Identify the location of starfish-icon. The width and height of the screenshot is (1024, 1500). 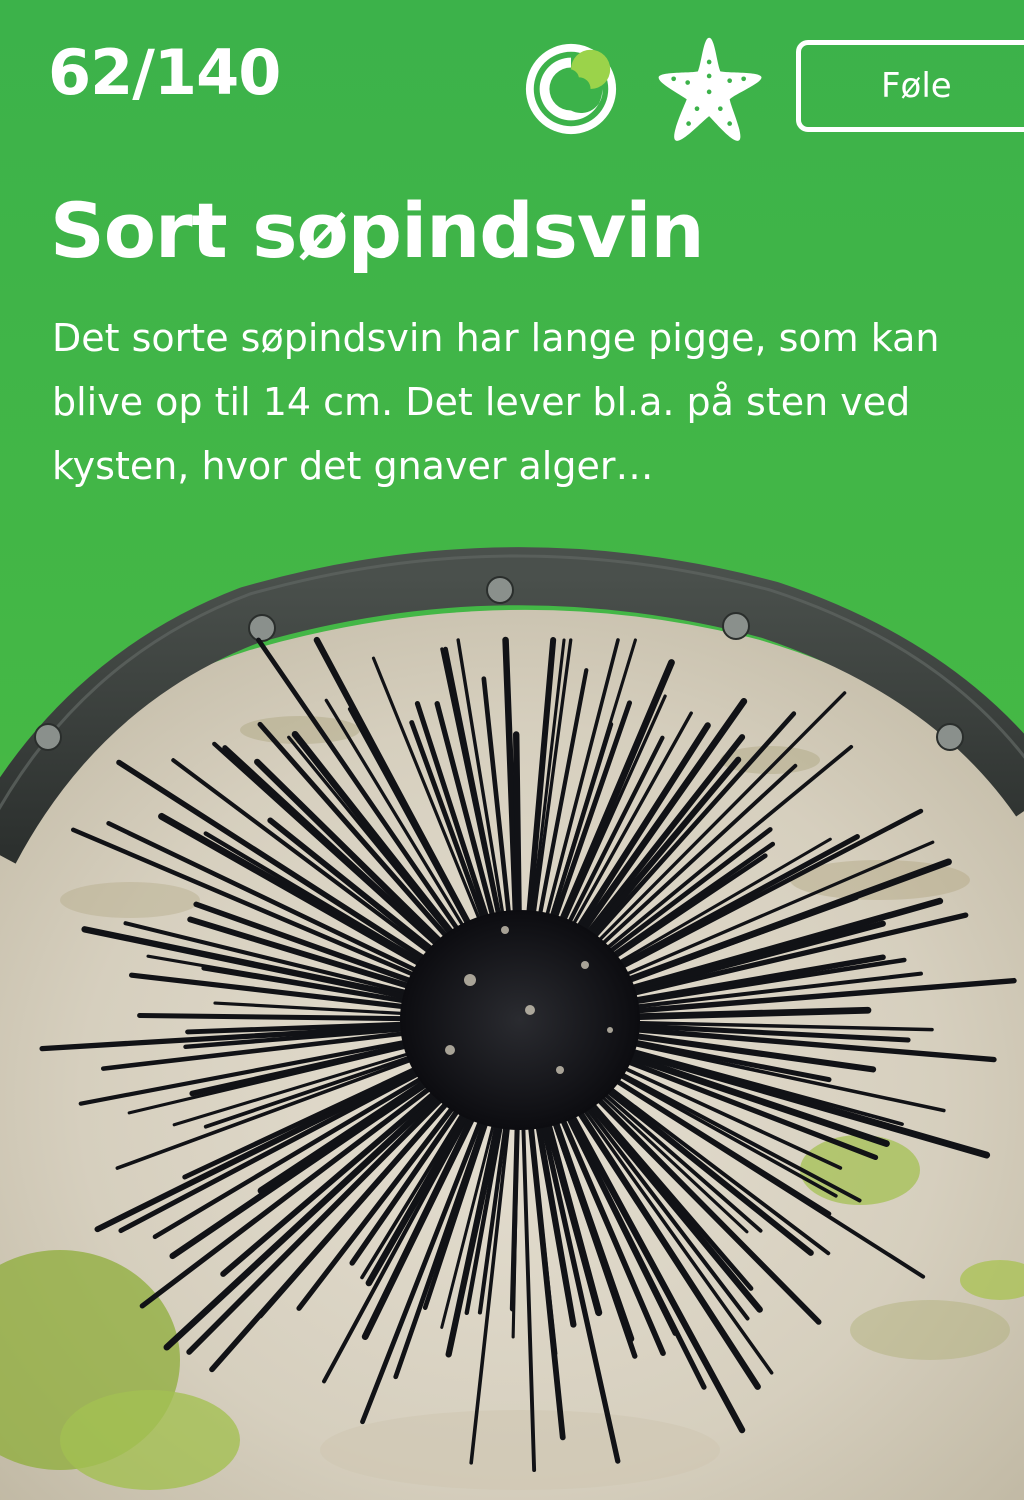
(710, 89).